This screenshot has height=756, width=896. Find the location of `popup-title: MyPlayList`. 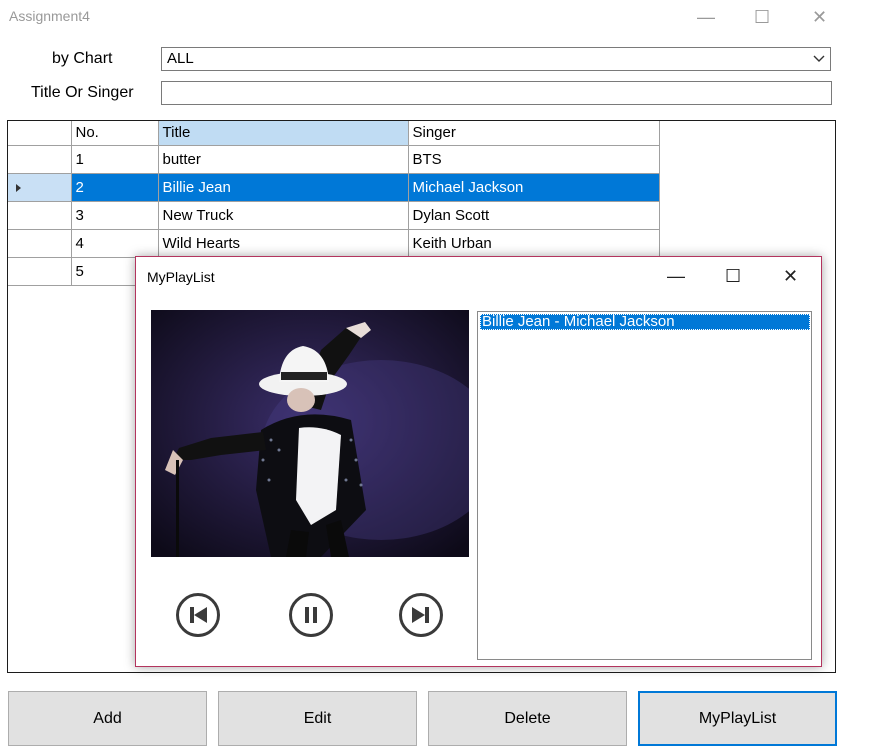

popup-title: MyPlayList is located at coordinates (181, 277).